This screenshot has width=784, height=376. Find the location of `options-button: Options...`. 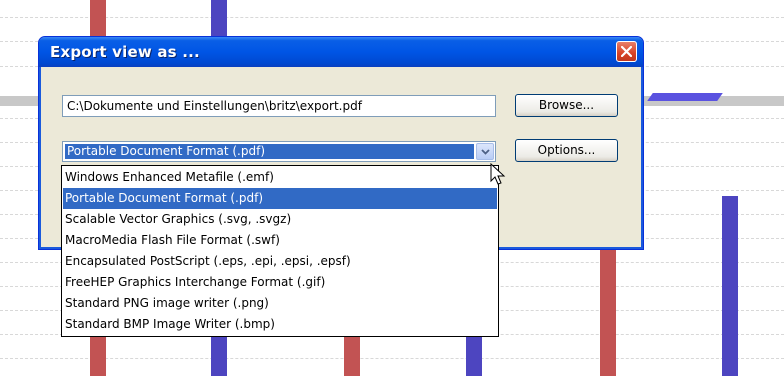

options-button: Options... is located at coordinates (566, 150).